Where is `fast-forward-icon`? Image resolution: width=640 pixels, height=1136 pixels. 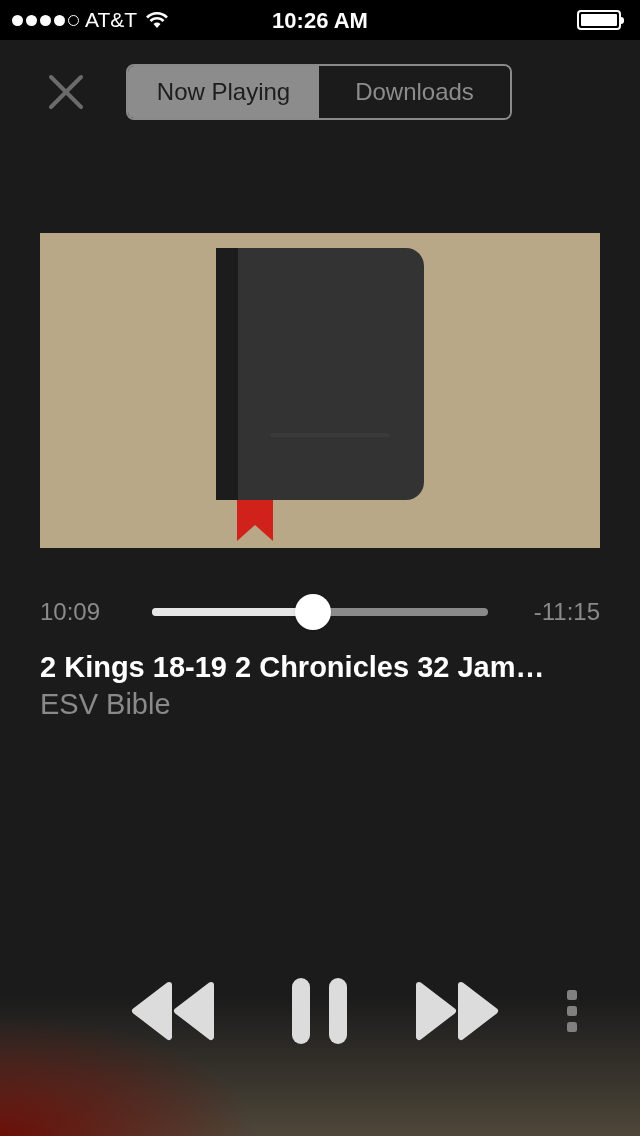 fast-forward-icon is located at coordinates (457, 1011).